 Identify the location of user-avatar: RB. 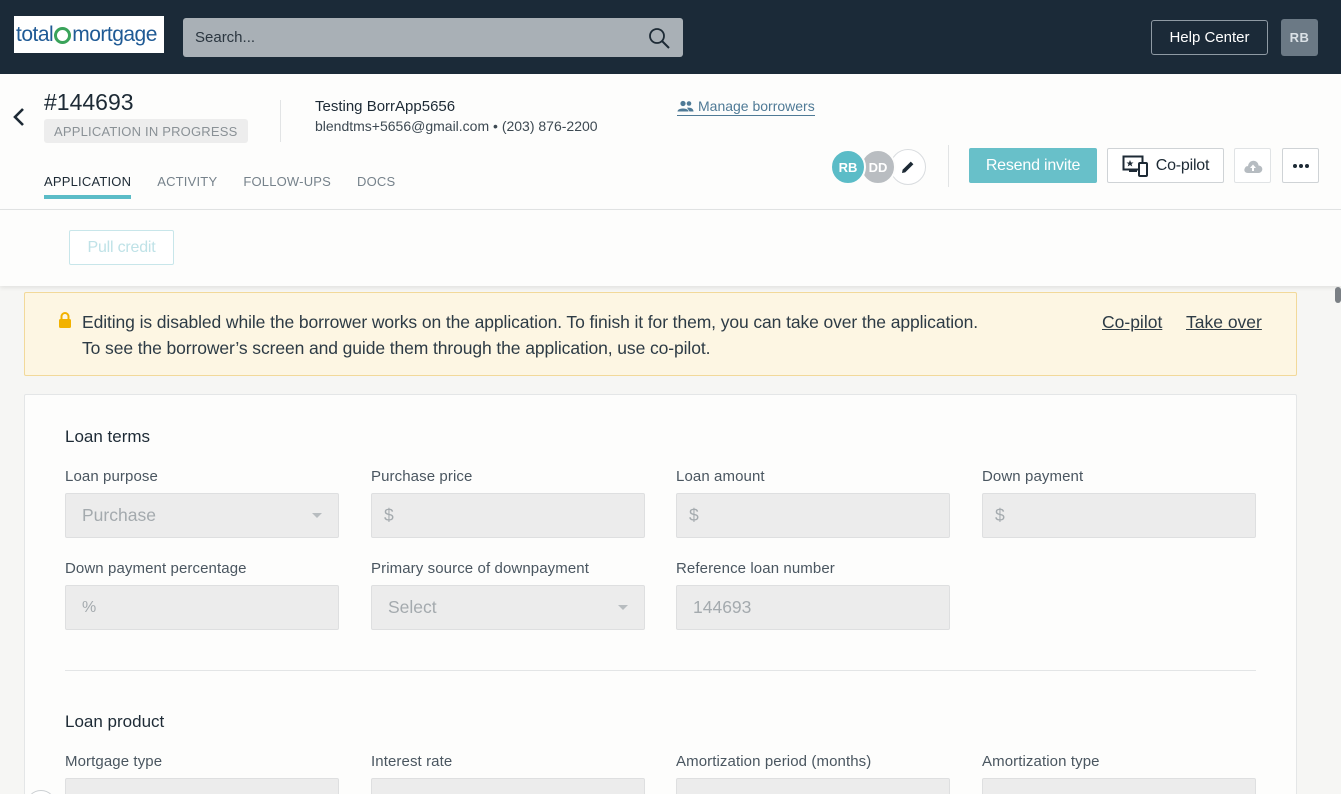
(1299, 37).